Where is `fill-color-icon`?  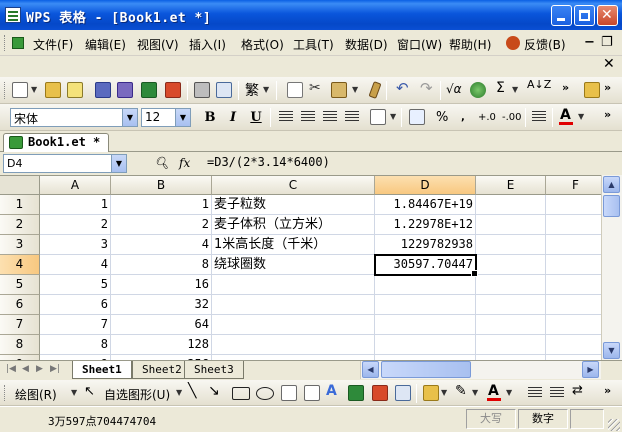
fill-color-icon is located at coordinates (431, 393).